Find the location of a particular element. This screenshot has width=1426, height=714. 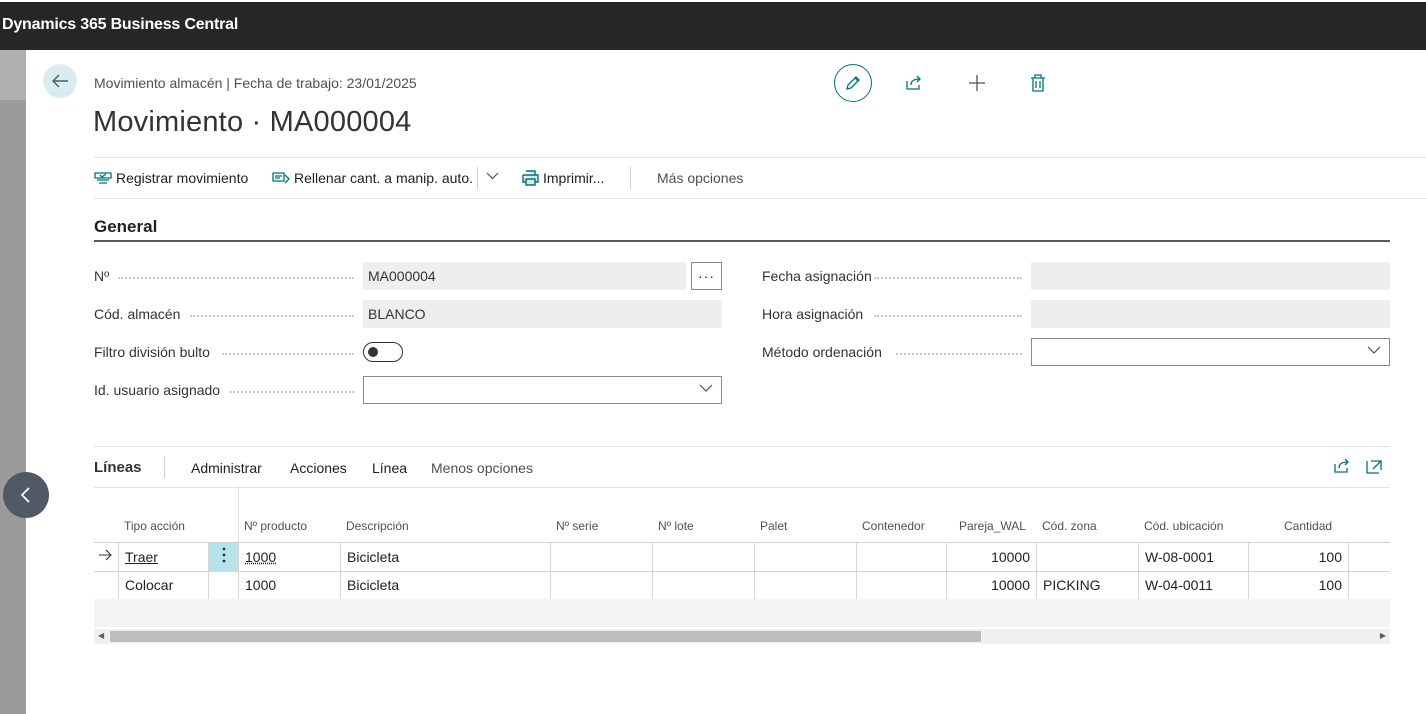

zona-cell is located at coordinates (1088, 557).